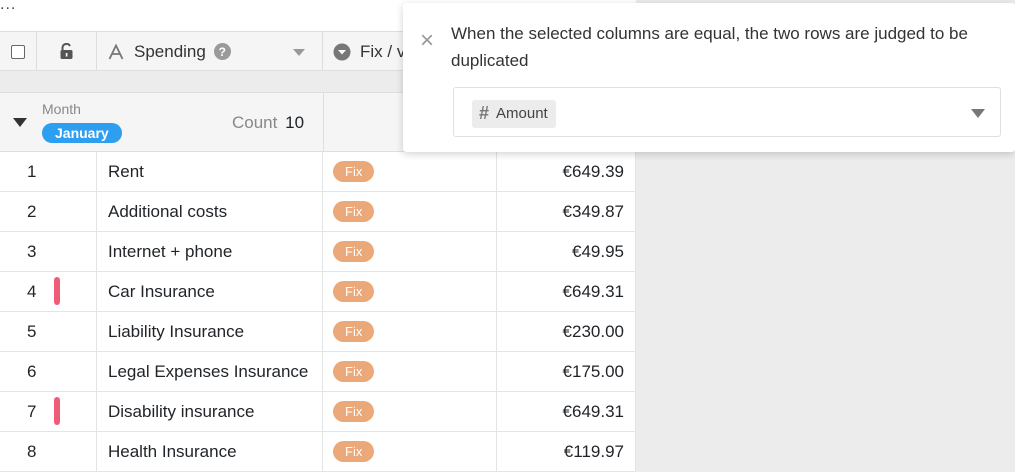 The image size is (1015, 472). I want to click on chevron-down-icon, so click(299, 52).